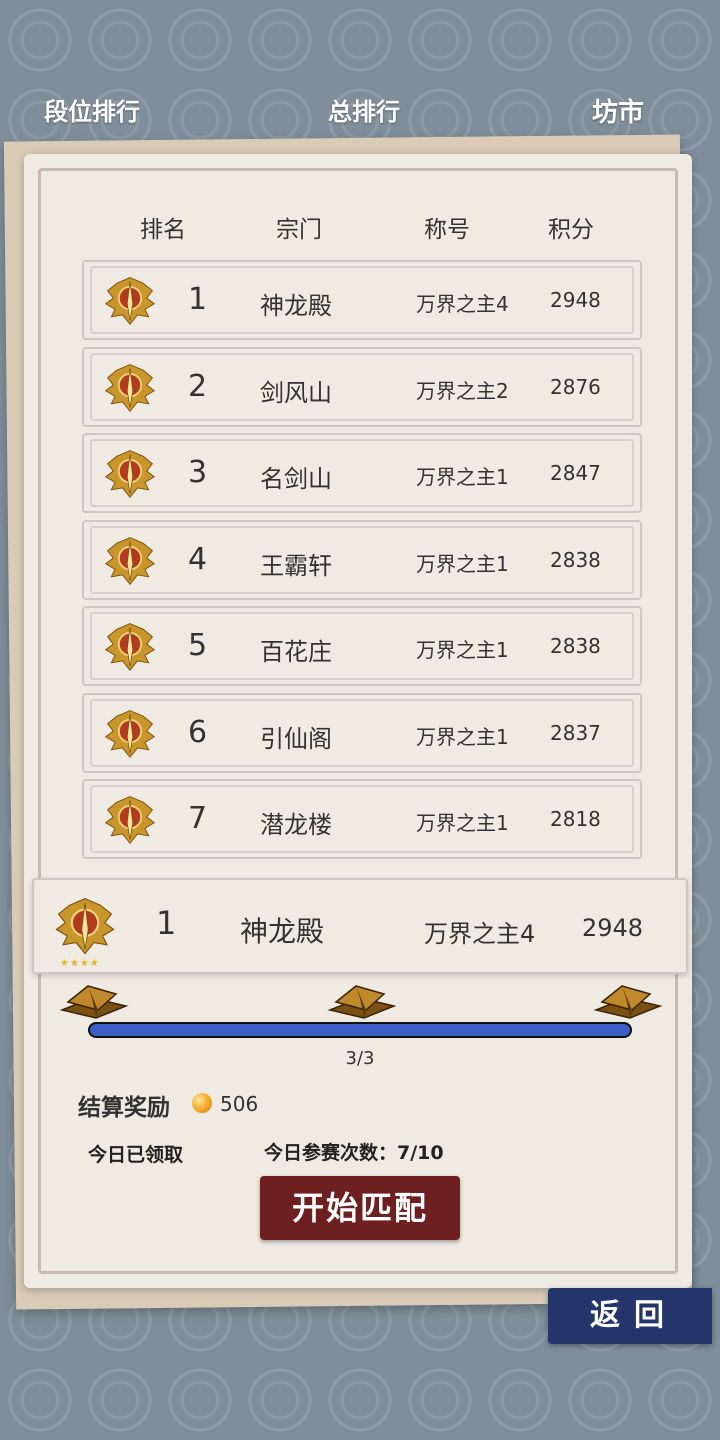 Image resolution: width=720 pixels, height=1440 pixels. I want to click on rank-title: 万界之主2, so click(462, 390).